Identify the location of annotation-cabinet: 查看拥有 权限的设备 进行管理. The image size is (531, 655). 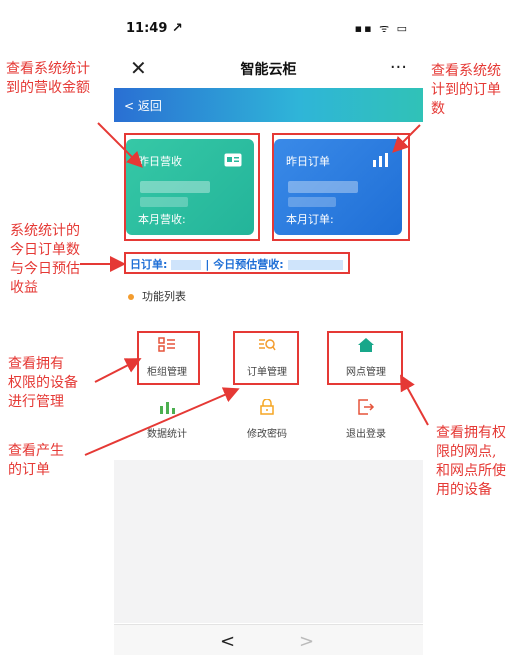
(43, 383).